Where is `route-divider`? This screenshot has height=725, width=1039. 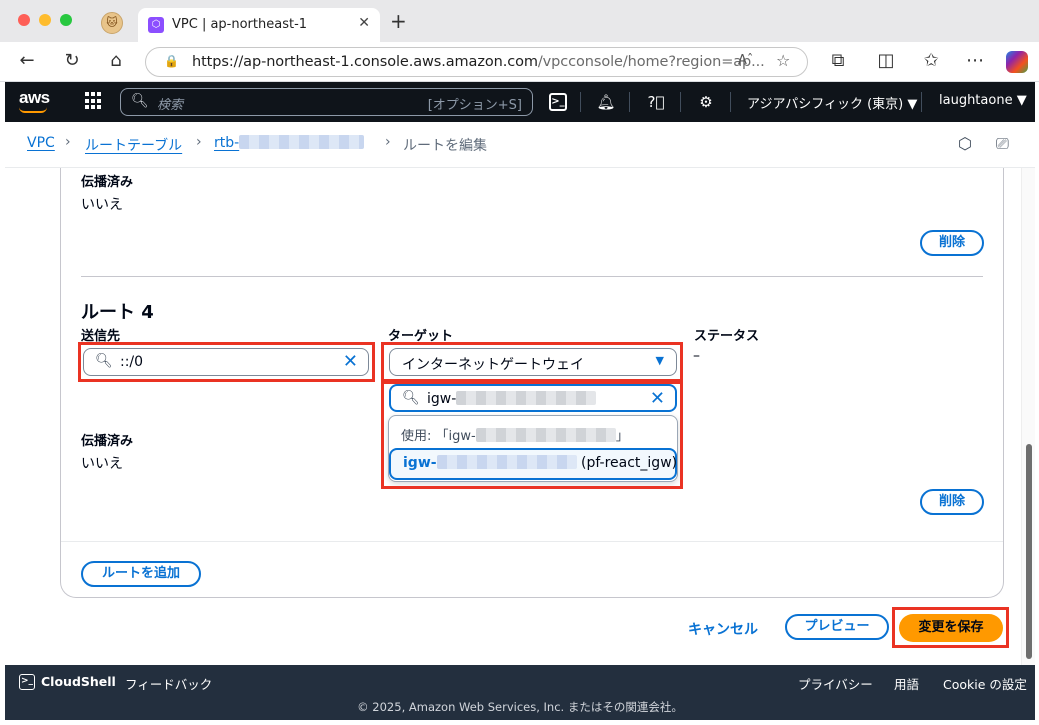
route-divider is located at coordinates (532, 276).